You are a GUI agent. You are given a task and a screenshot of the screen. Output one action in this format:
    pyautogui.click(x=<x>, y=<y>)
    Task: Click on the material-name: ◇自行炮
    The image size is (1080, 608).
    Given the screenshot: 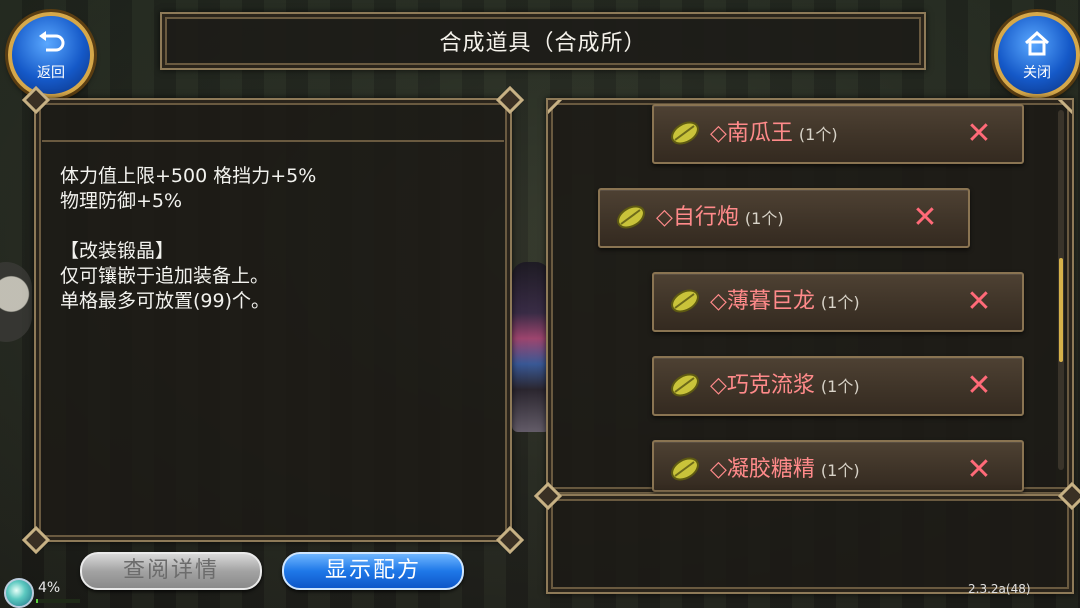 What is the action you would take?
    pyautogui.click(x=697, y=217)
    